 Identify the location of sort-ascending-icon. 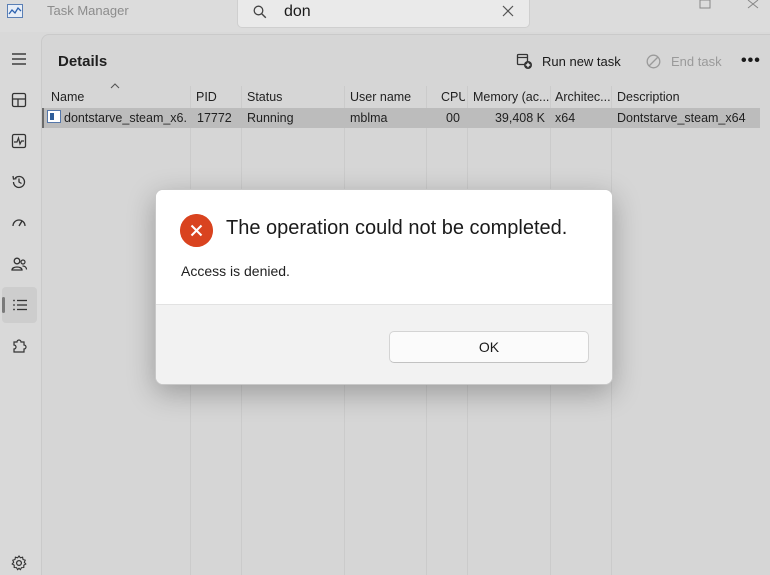
(115, 86).